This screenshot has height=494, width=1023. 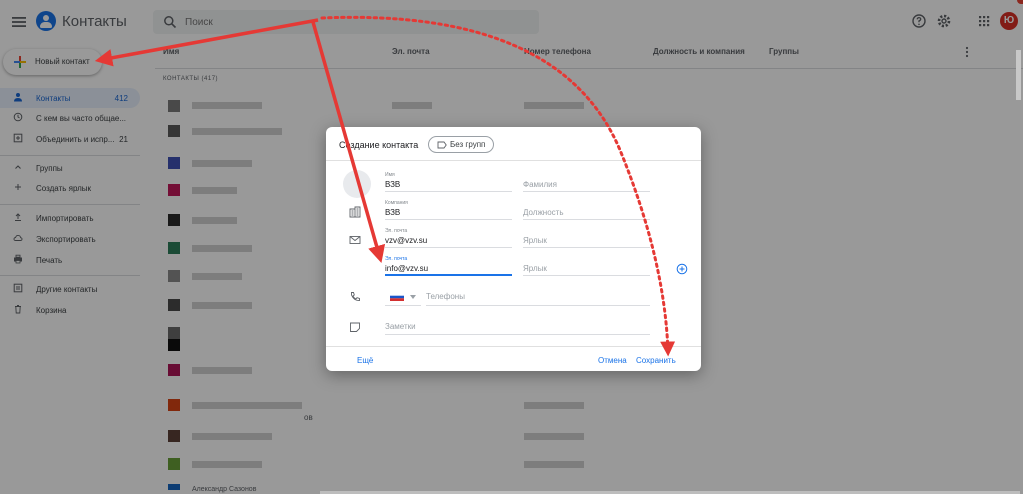 What do you see at coordinates (400, 326) in the screenshot?
I see `notes-field: Заметки` at bounding box center [400, 326].